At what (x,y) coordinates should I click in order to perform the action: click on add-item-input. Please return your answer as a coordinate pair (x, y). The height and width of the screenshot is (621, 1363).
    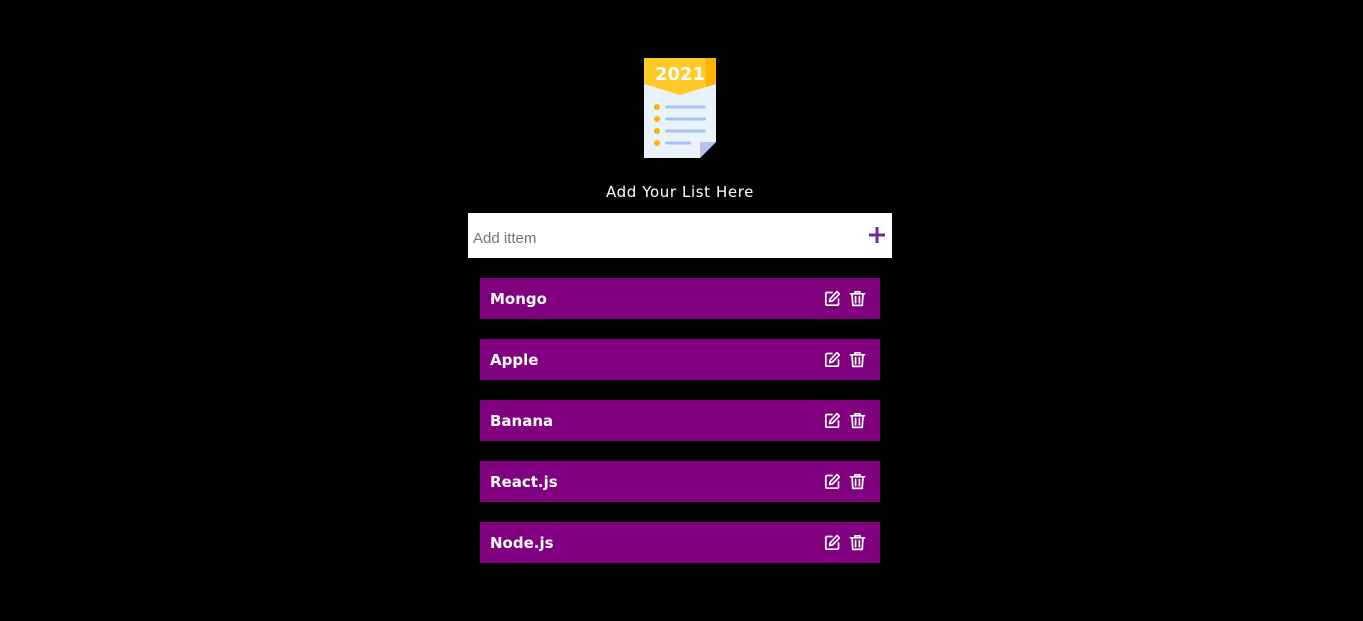
    Looking at the image, I should click on (663, 235).